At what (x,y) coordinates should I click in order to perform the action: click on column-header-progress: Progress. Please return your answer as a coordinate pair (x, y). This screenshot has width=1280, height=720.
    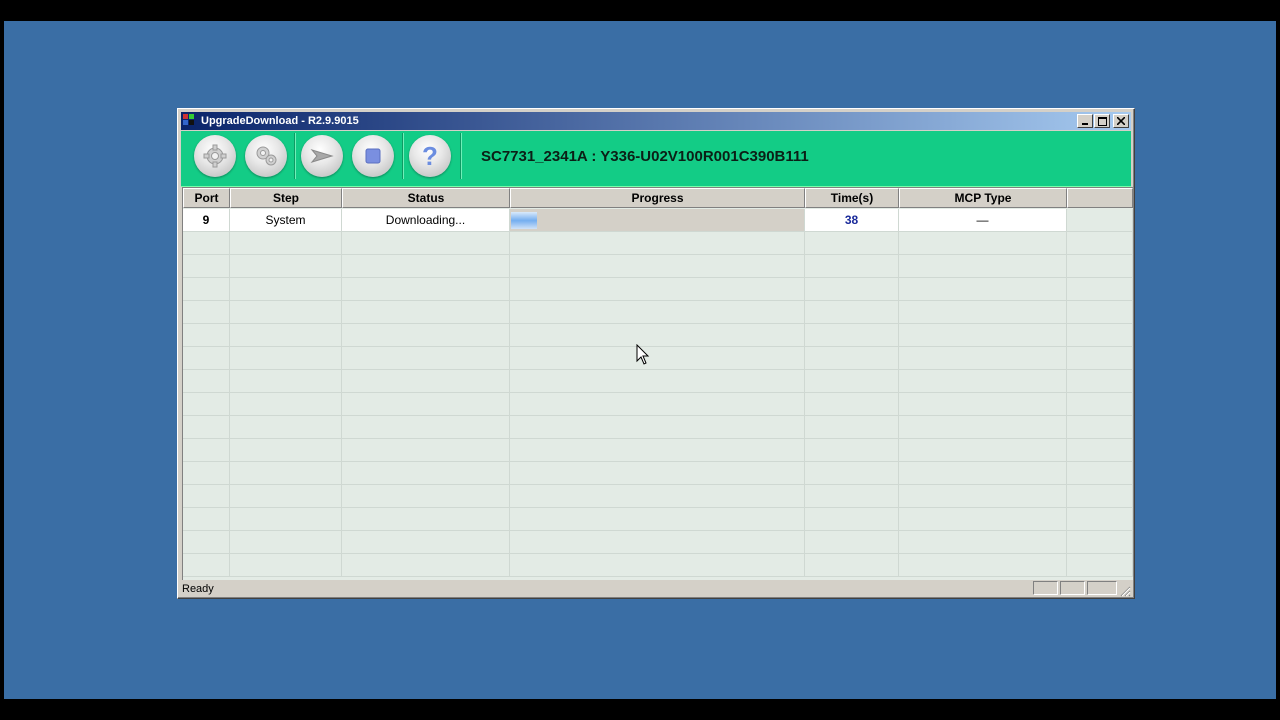
    Looking at the image, I should click on (657, 198).